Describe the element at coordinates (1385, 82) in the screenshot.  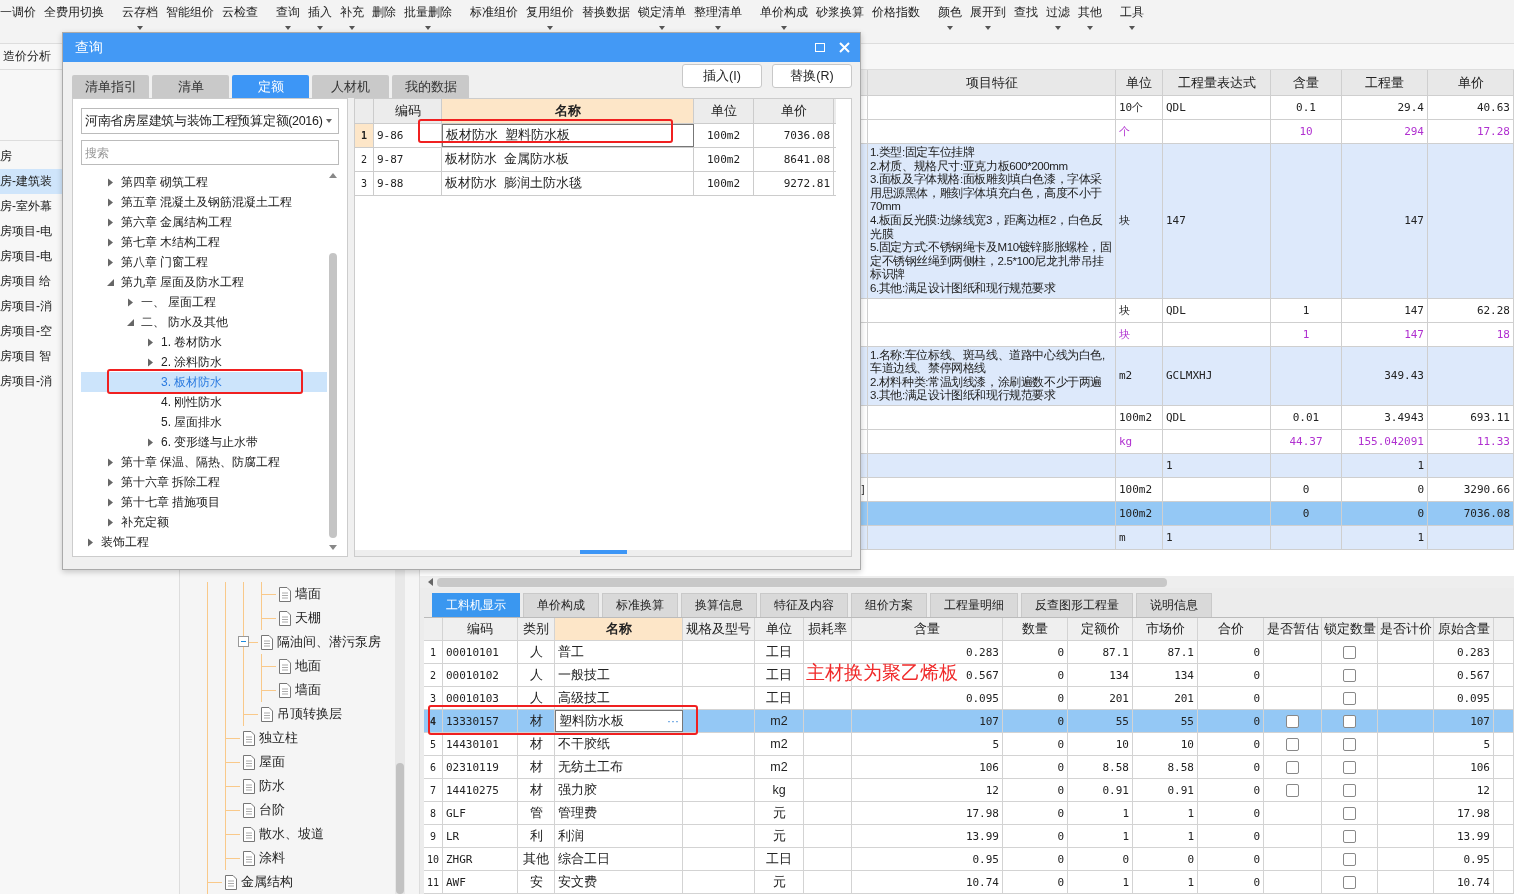
I see `column-header: 工程量` at that location.